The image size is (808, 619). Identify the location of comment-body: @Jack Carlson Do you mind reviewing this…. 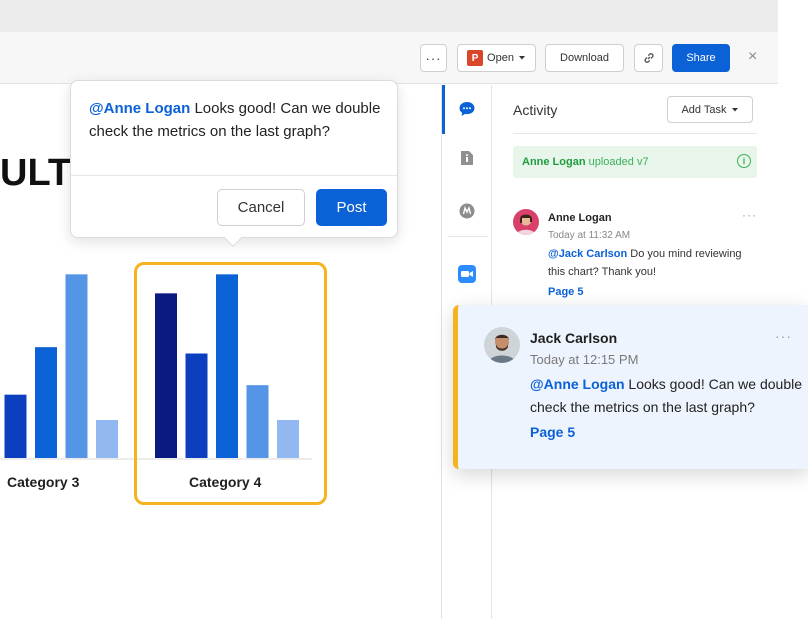
(648, 263).